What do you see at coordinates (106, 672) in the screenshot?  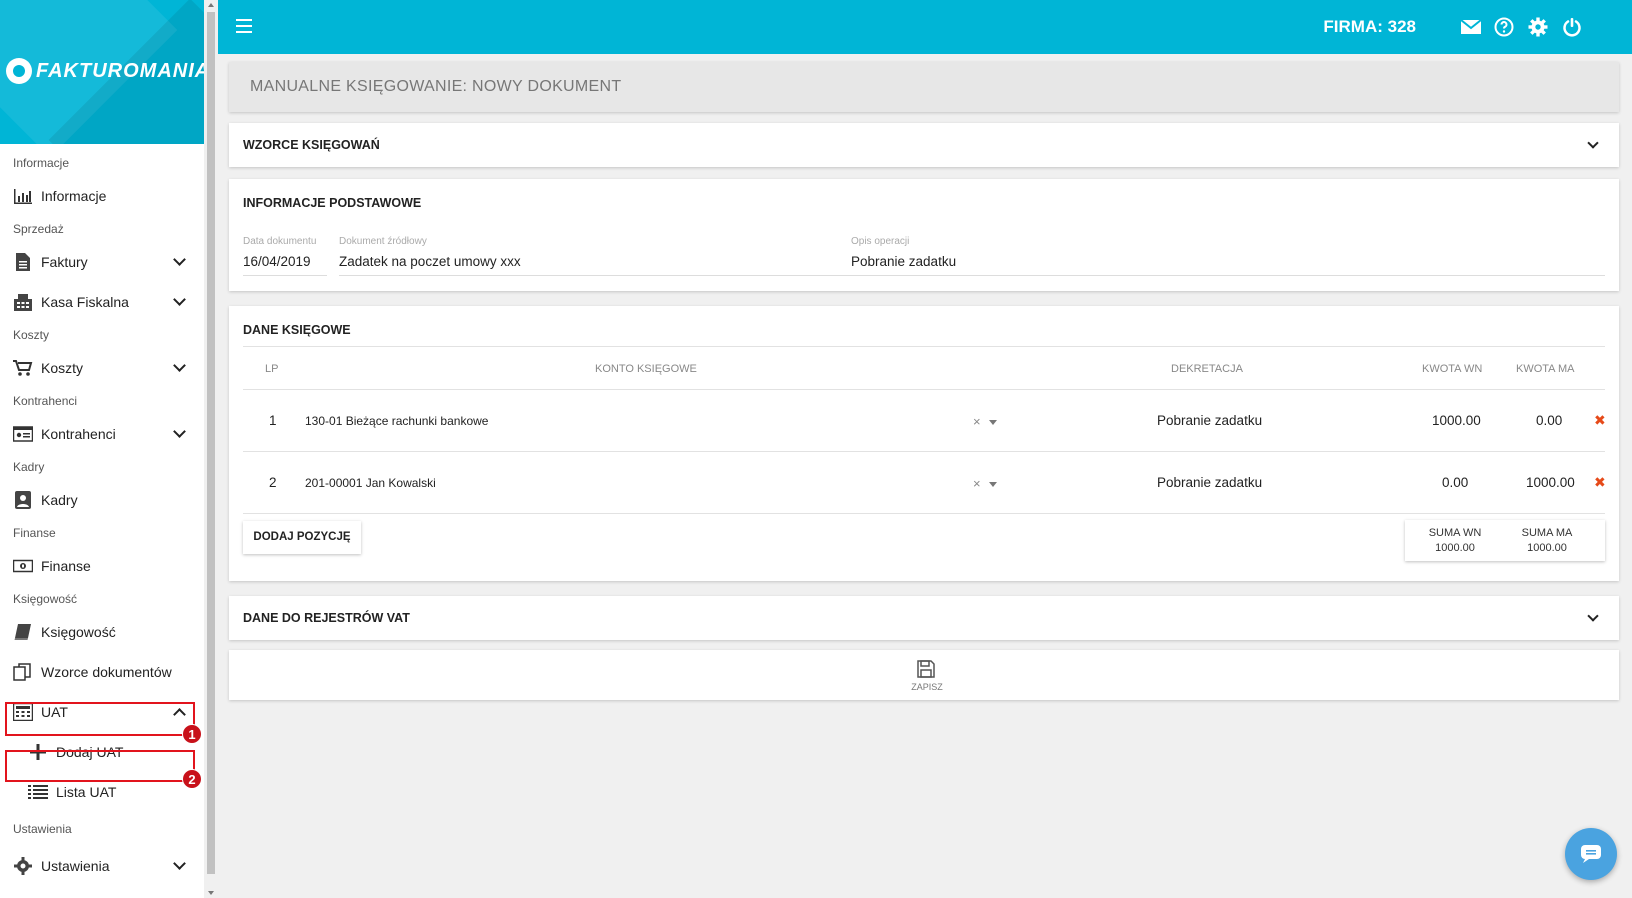 I see `sidebar-item-label: Wzorce dokumentów` at bounding box center [106, 672].